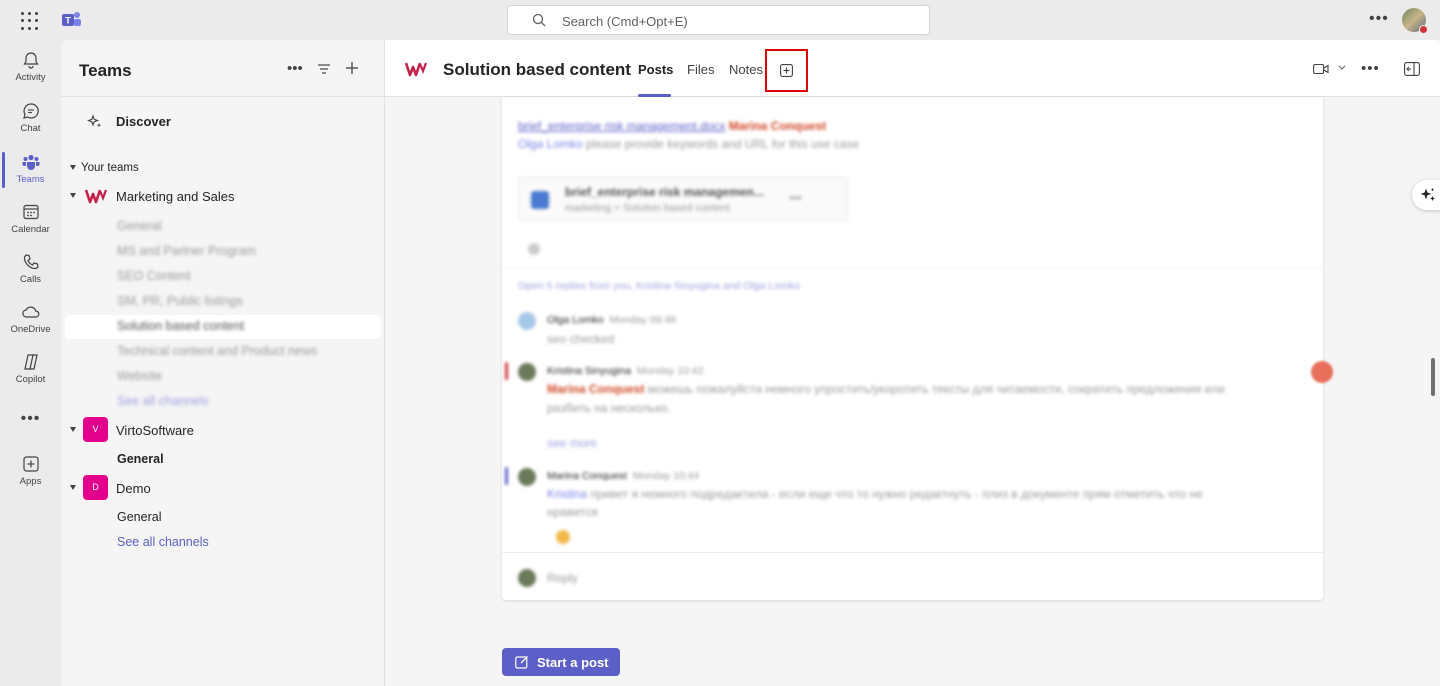 Image resolution: width=1440 pixels, height=686 pixels. I want to click on start-post-button: Start a post, so click(561, 662).